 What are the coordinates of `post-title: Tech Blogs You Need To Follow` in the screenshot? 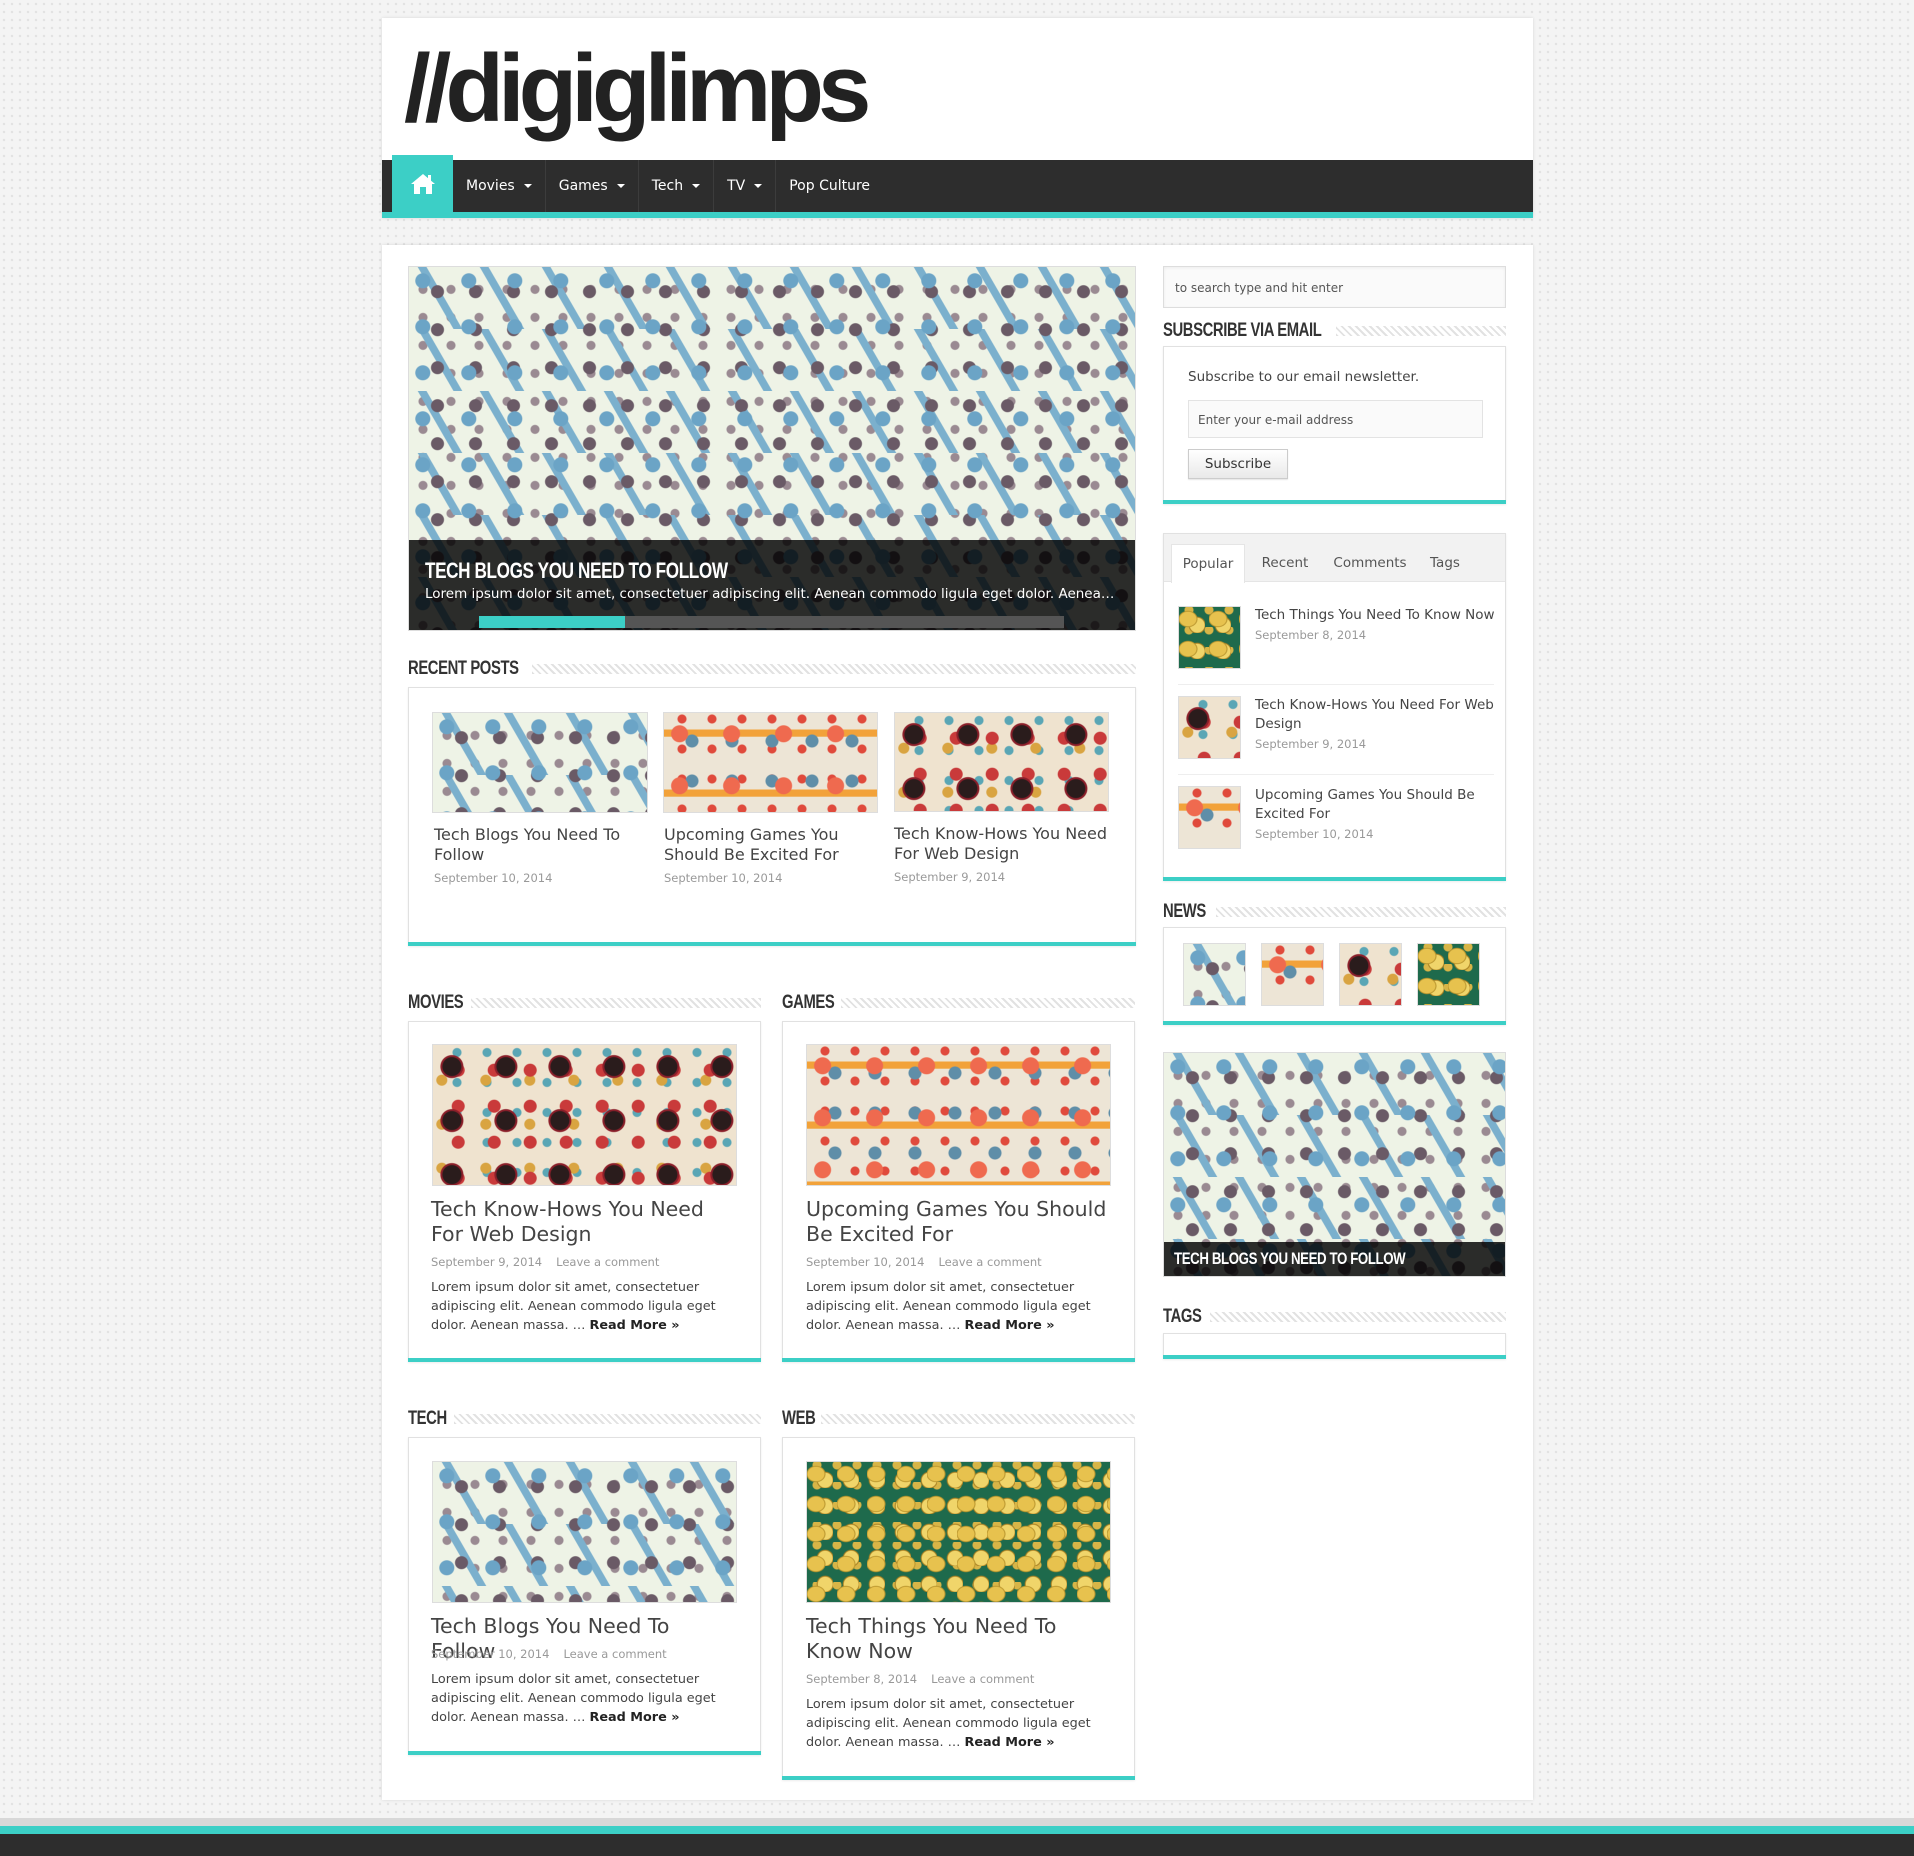 It's located at (542, 845).